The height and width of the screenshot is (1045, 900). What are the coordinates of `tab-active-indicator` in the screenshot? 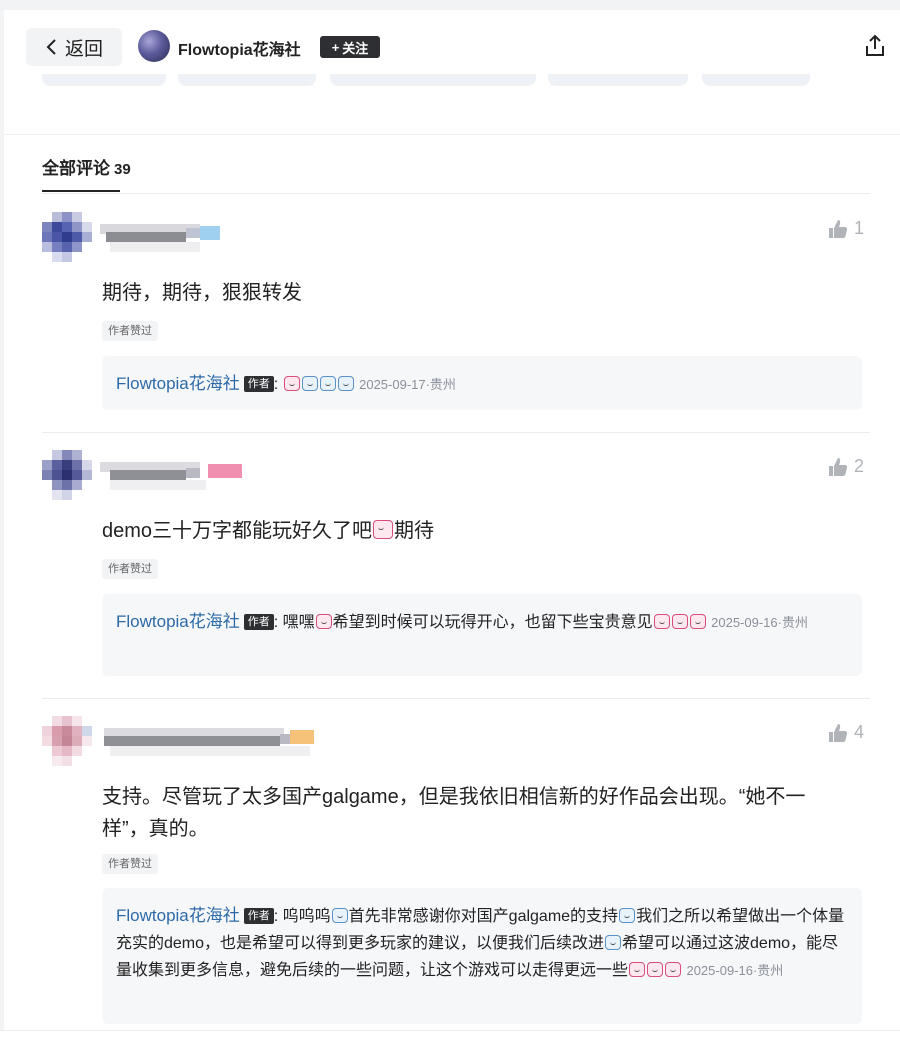 It's located at (81, 191).